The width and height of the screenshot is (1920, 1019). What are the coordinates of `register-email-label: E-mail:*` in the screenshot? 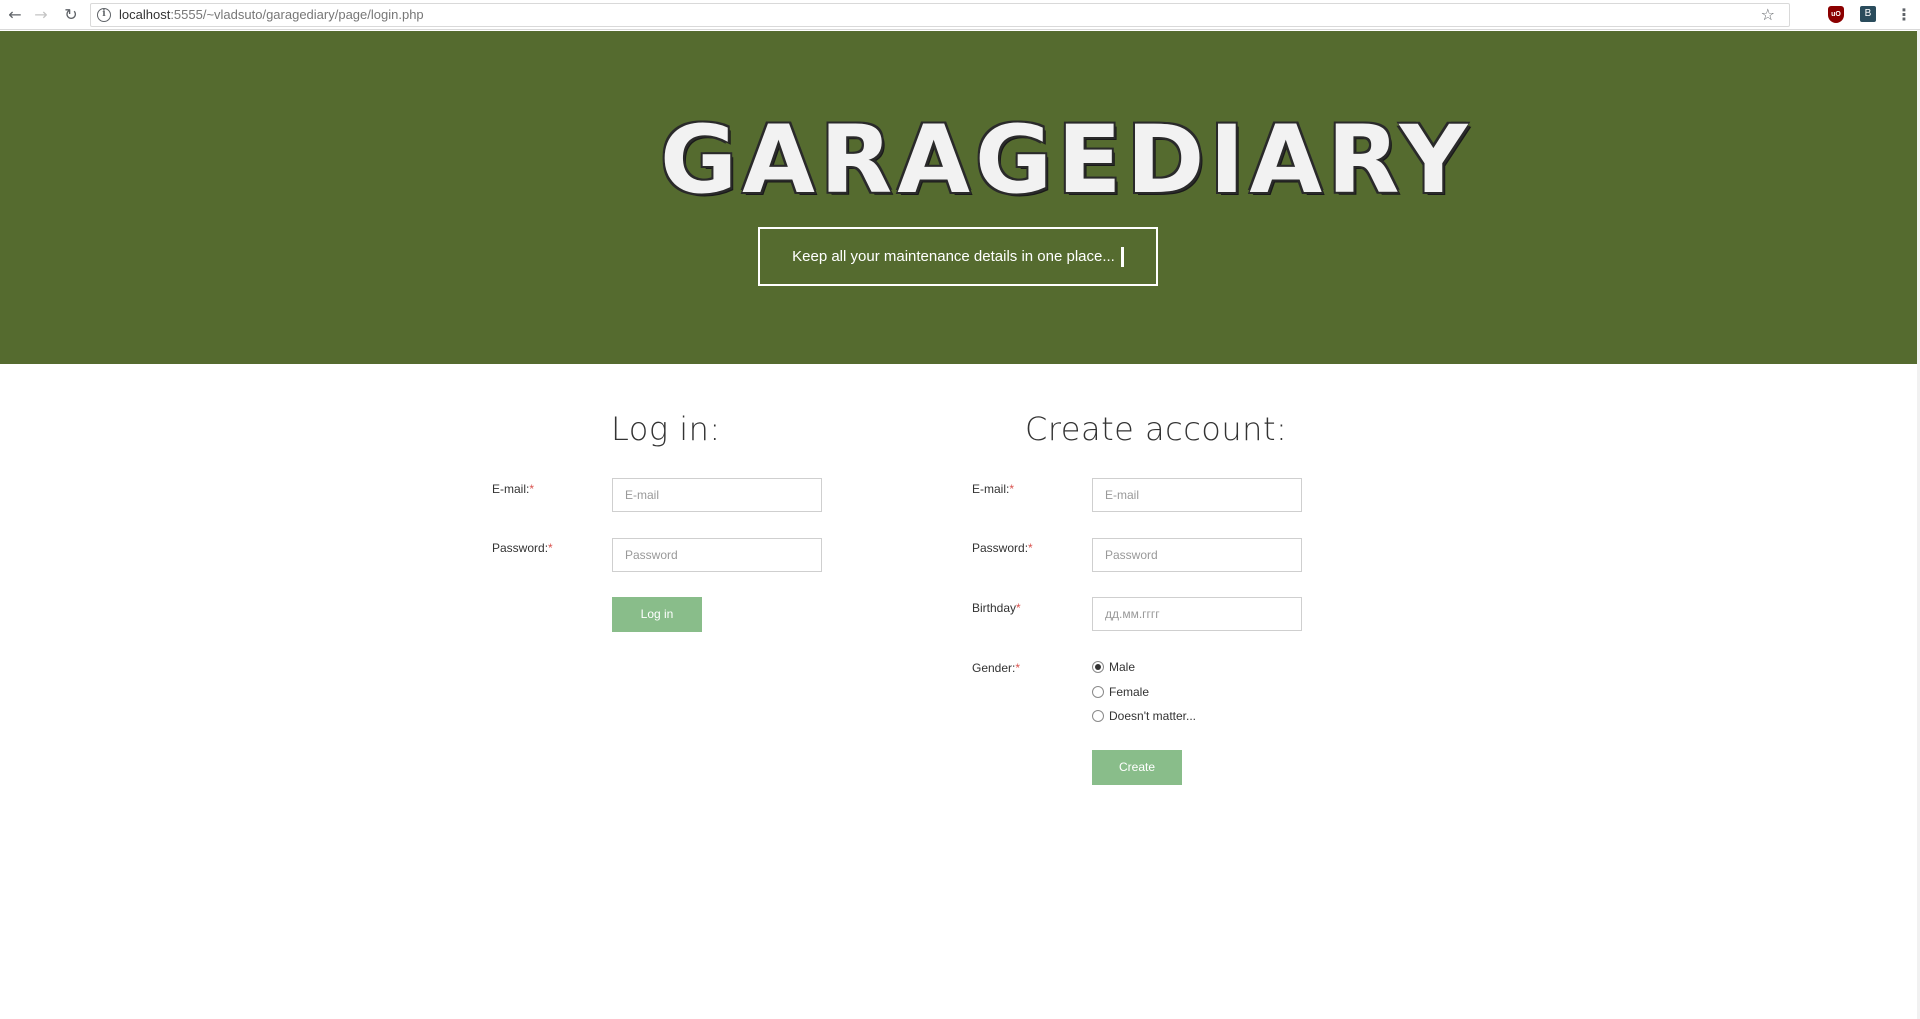 It's located at (993, 489).